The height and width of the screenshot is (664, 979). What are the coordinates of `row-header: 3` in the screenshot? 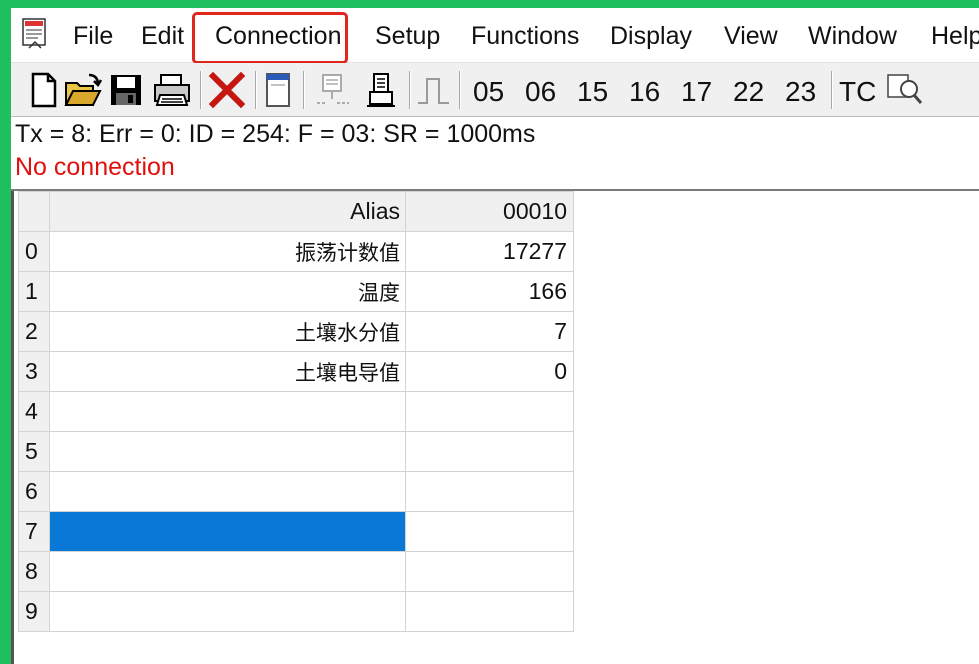 It's located at (34, 371).